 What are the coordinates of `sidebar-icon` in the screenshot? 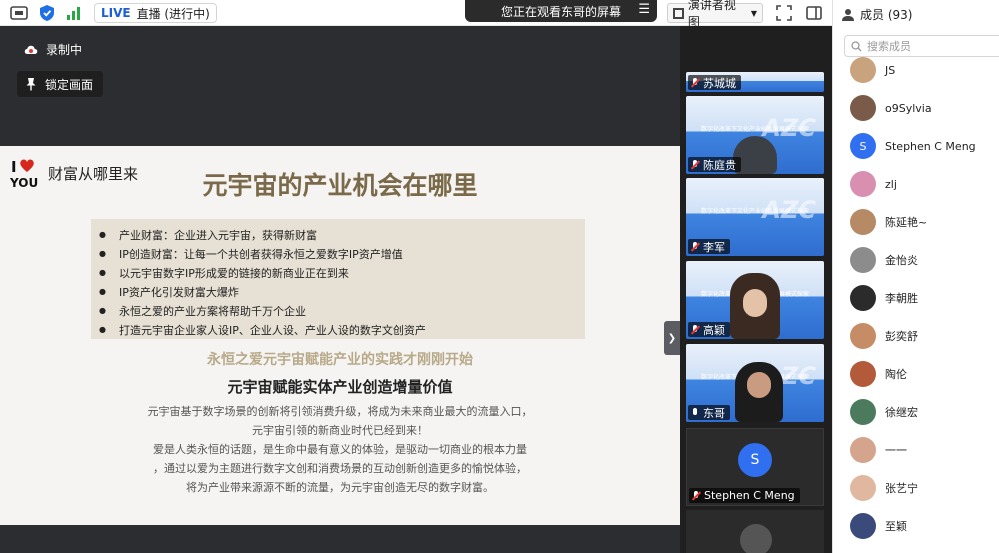 It's located at (814, 13).